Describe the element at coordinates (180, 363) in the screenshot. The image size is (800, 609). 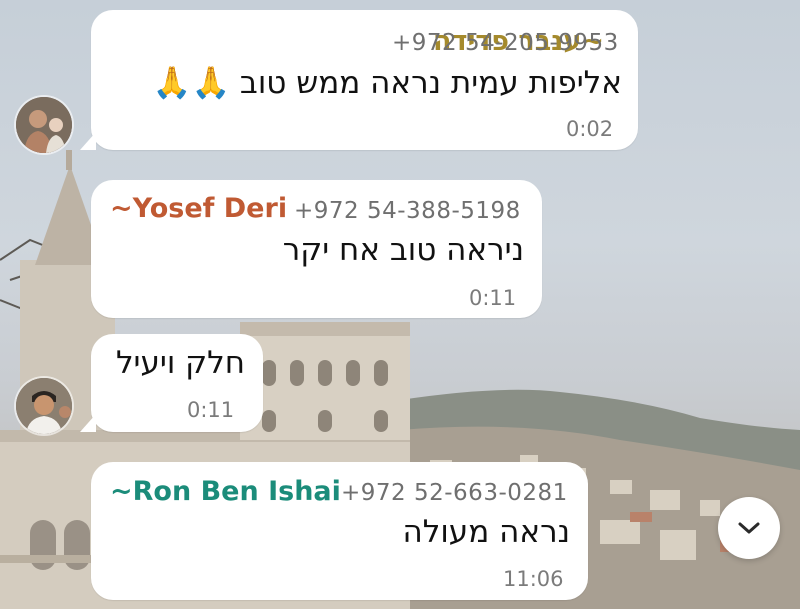
I see `message-text: חלק ויעיל` at that location.